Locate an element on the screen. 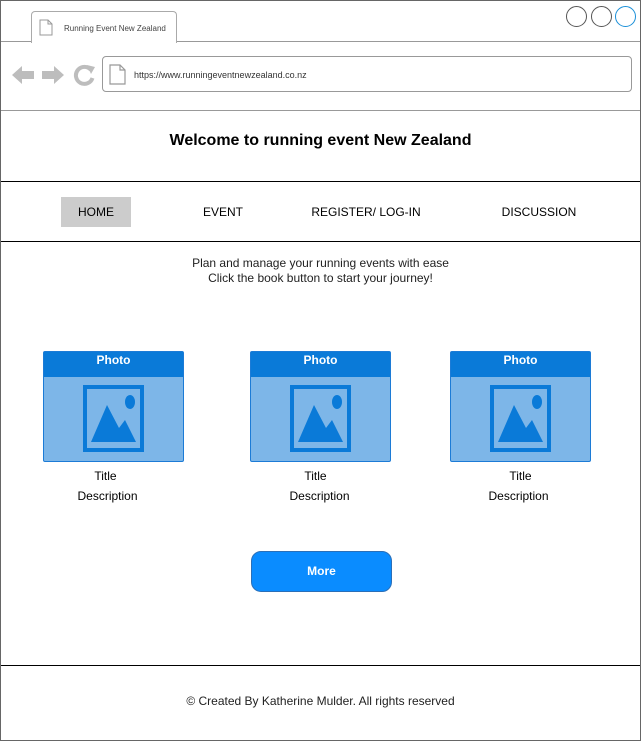 This screenshot has width=641, height=741. reload-icon is located at coordinates (84, 75).